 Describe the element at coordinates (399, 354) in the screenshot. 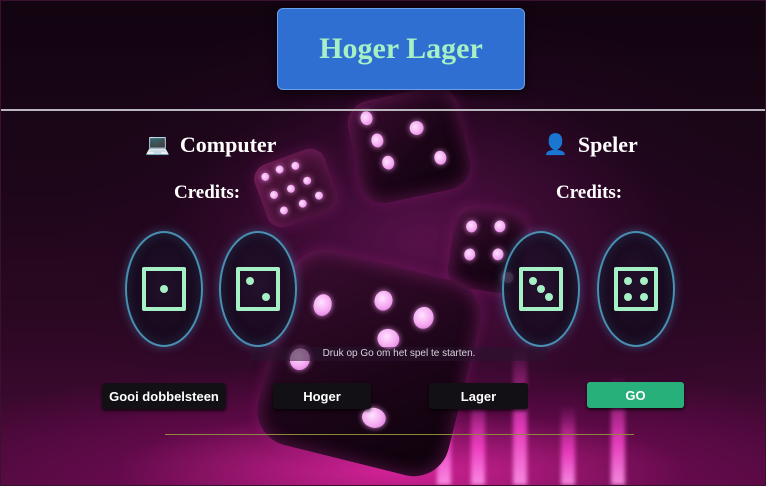

I see `status-message: Druk op Go om het spel te starten.` at that location.